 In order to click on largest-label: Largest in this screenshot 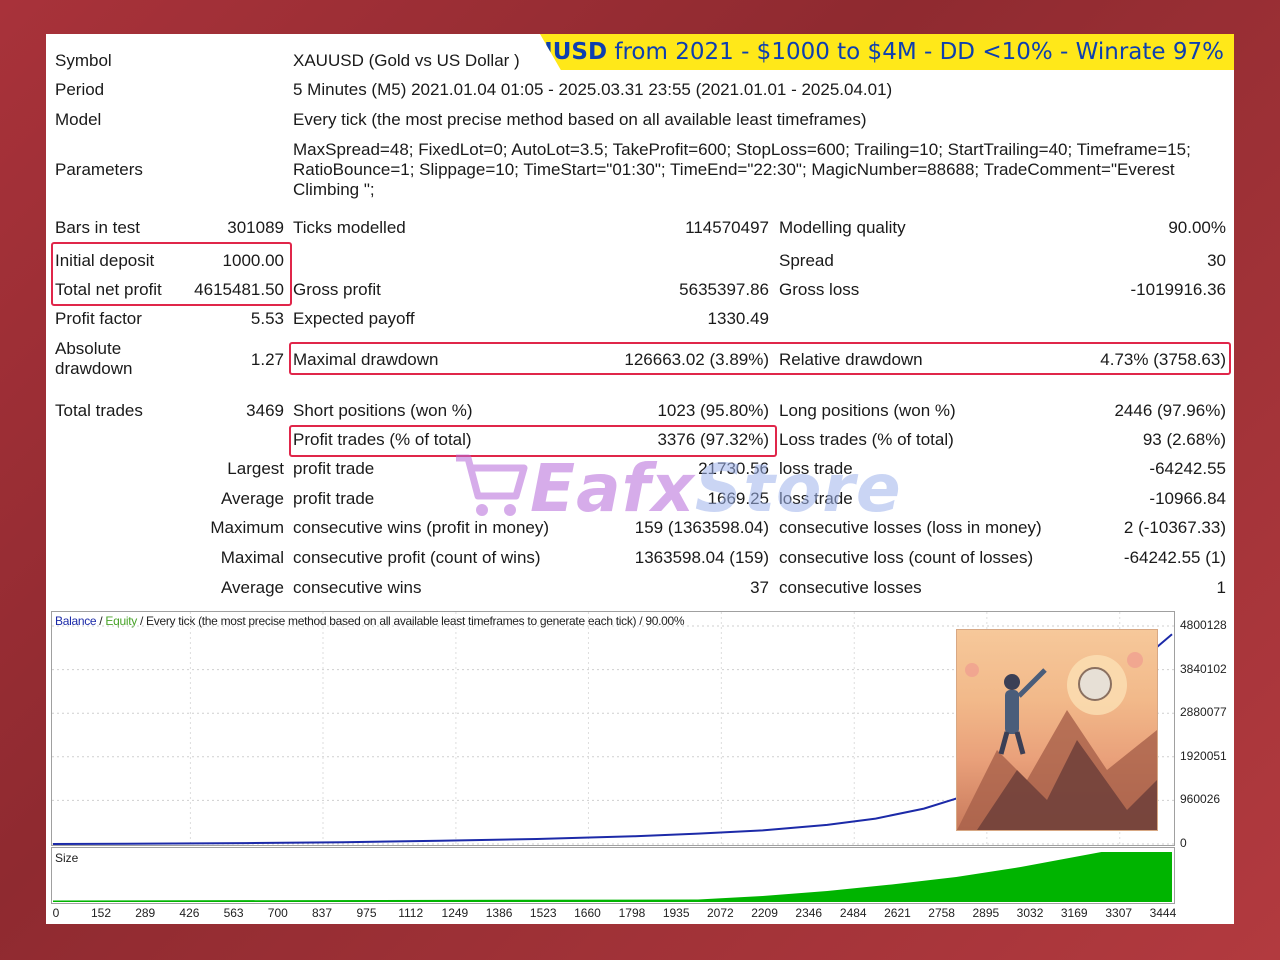, I will do `click(255, 468)`.